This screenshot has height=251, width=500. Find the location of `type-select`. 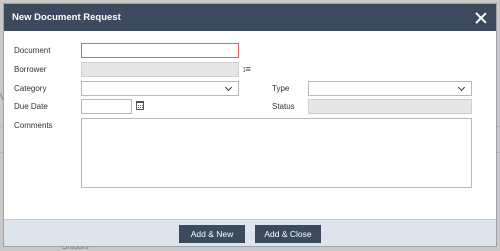

type-select is located at coordinates (390, 88).